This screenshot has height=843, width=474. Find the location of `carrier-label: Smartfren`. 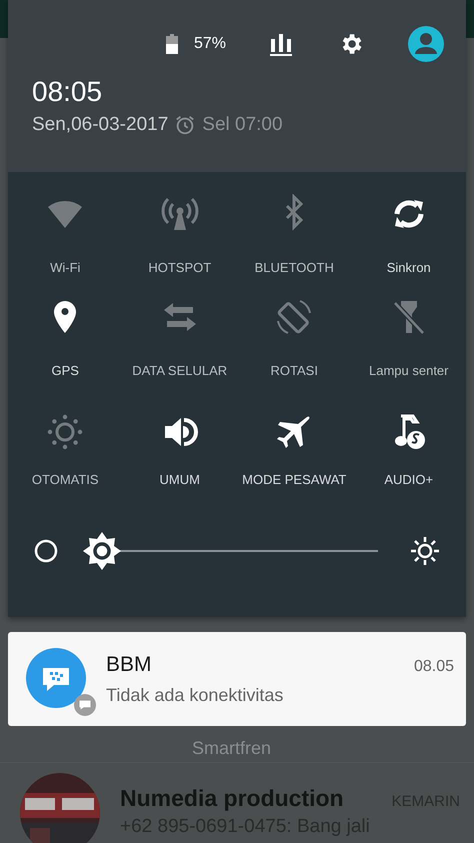

carrier-label: Smartfren is located at coordinates (232, 748).